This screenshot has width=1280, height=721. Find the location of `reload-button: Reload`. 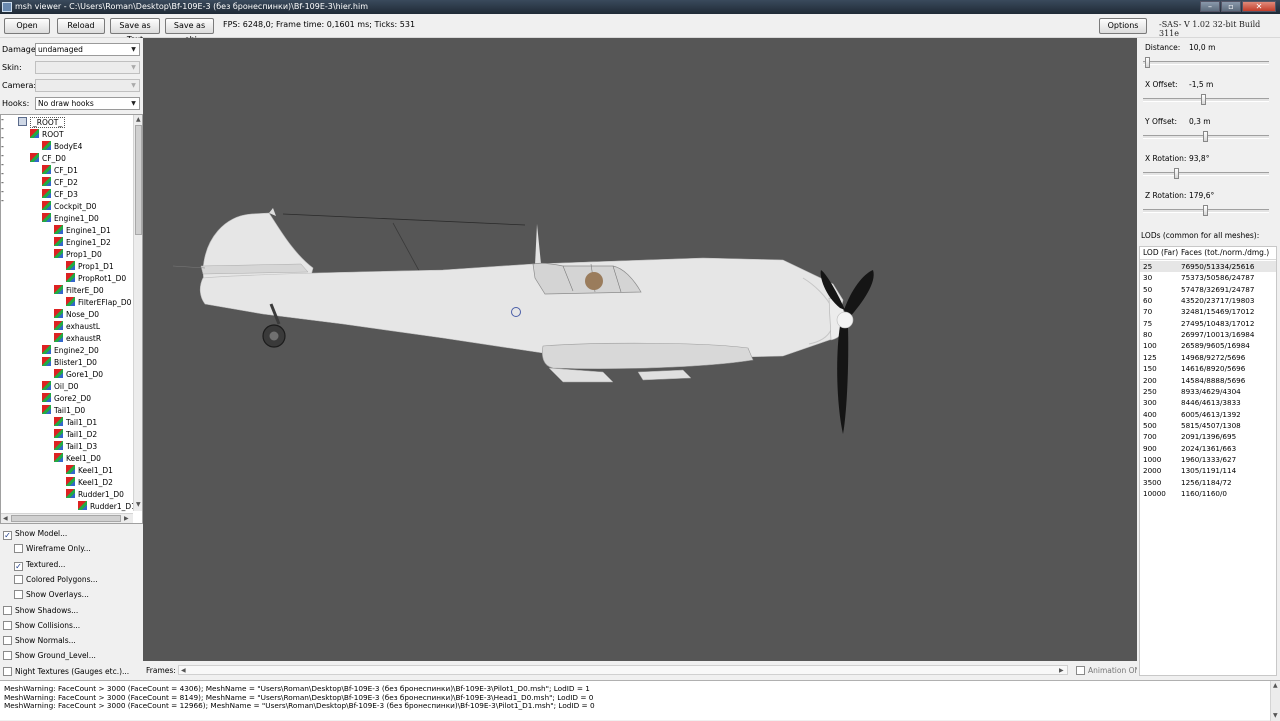

reload-button: Reload is located at coordinates (81, 26).